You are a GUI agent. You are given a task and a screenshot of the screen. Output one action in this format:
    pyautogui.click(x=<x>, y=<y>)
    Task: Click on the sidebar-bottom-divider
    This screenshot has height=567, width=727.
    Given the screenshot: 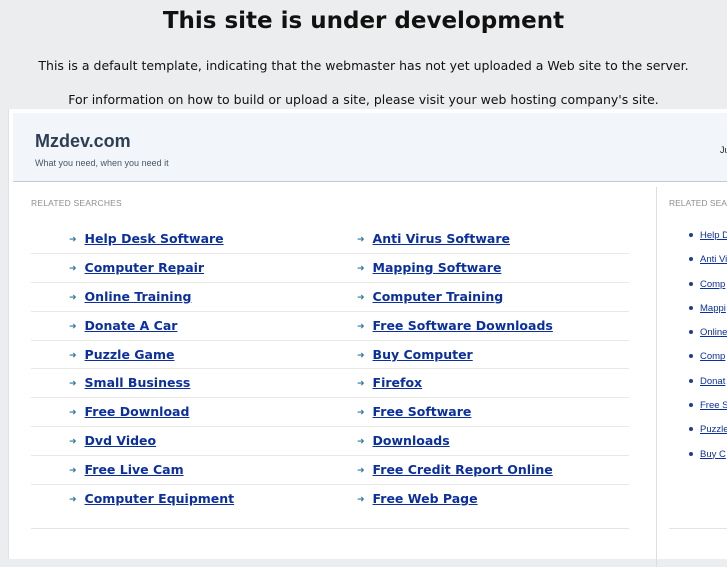 What is the action you would take?
    pyautogui.click(x=698, y=528)
    